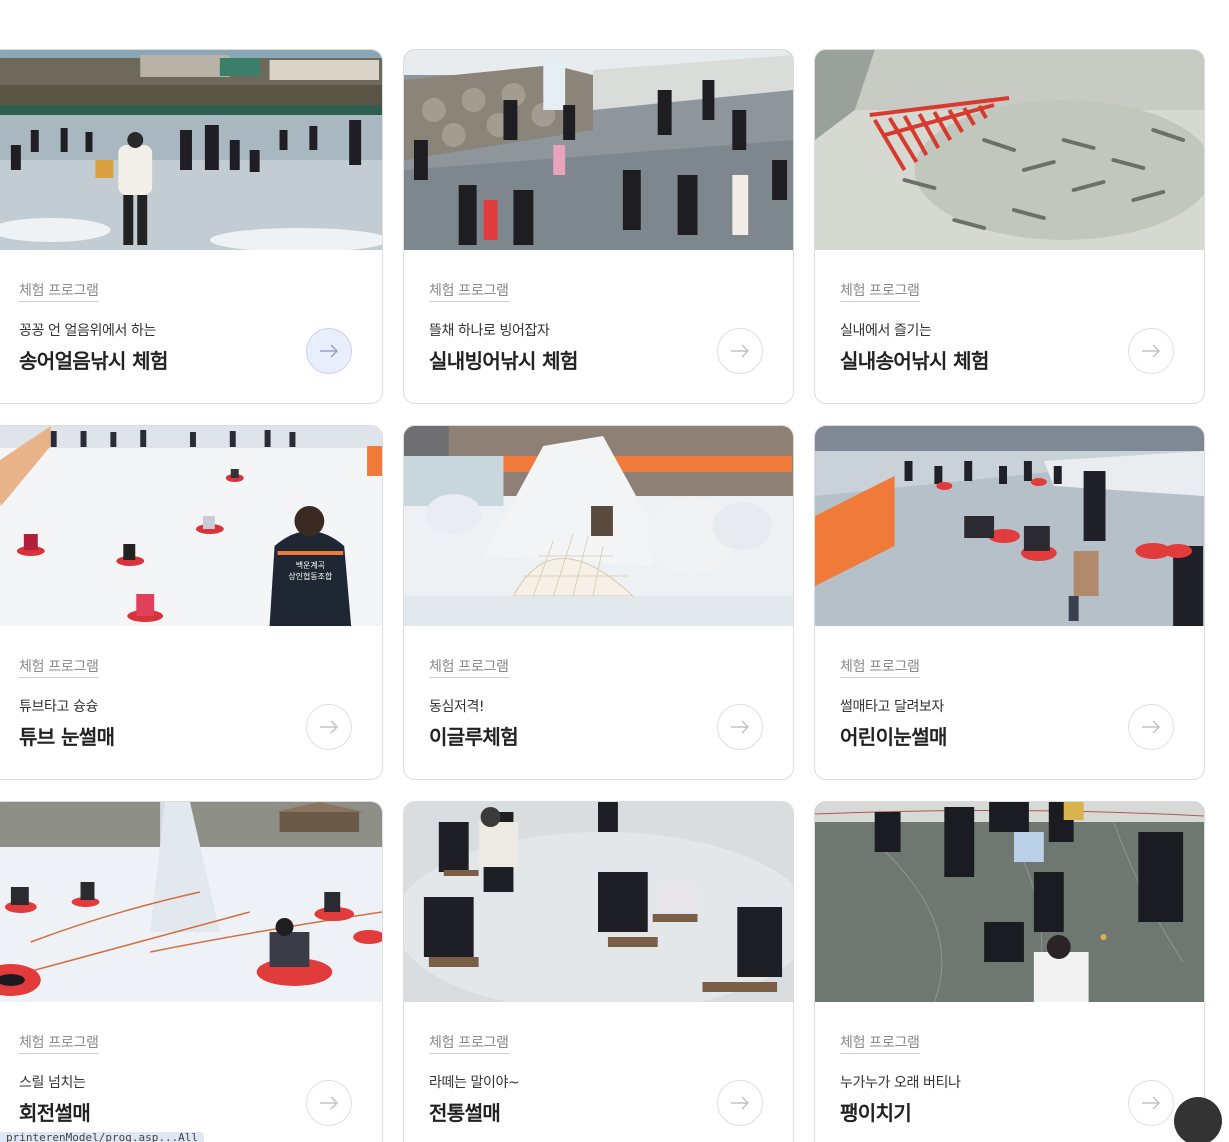 Image resolution: width=1229 pixels, height=1142 pixels. I want to click on trout-net-photo, so click(1009, 150).